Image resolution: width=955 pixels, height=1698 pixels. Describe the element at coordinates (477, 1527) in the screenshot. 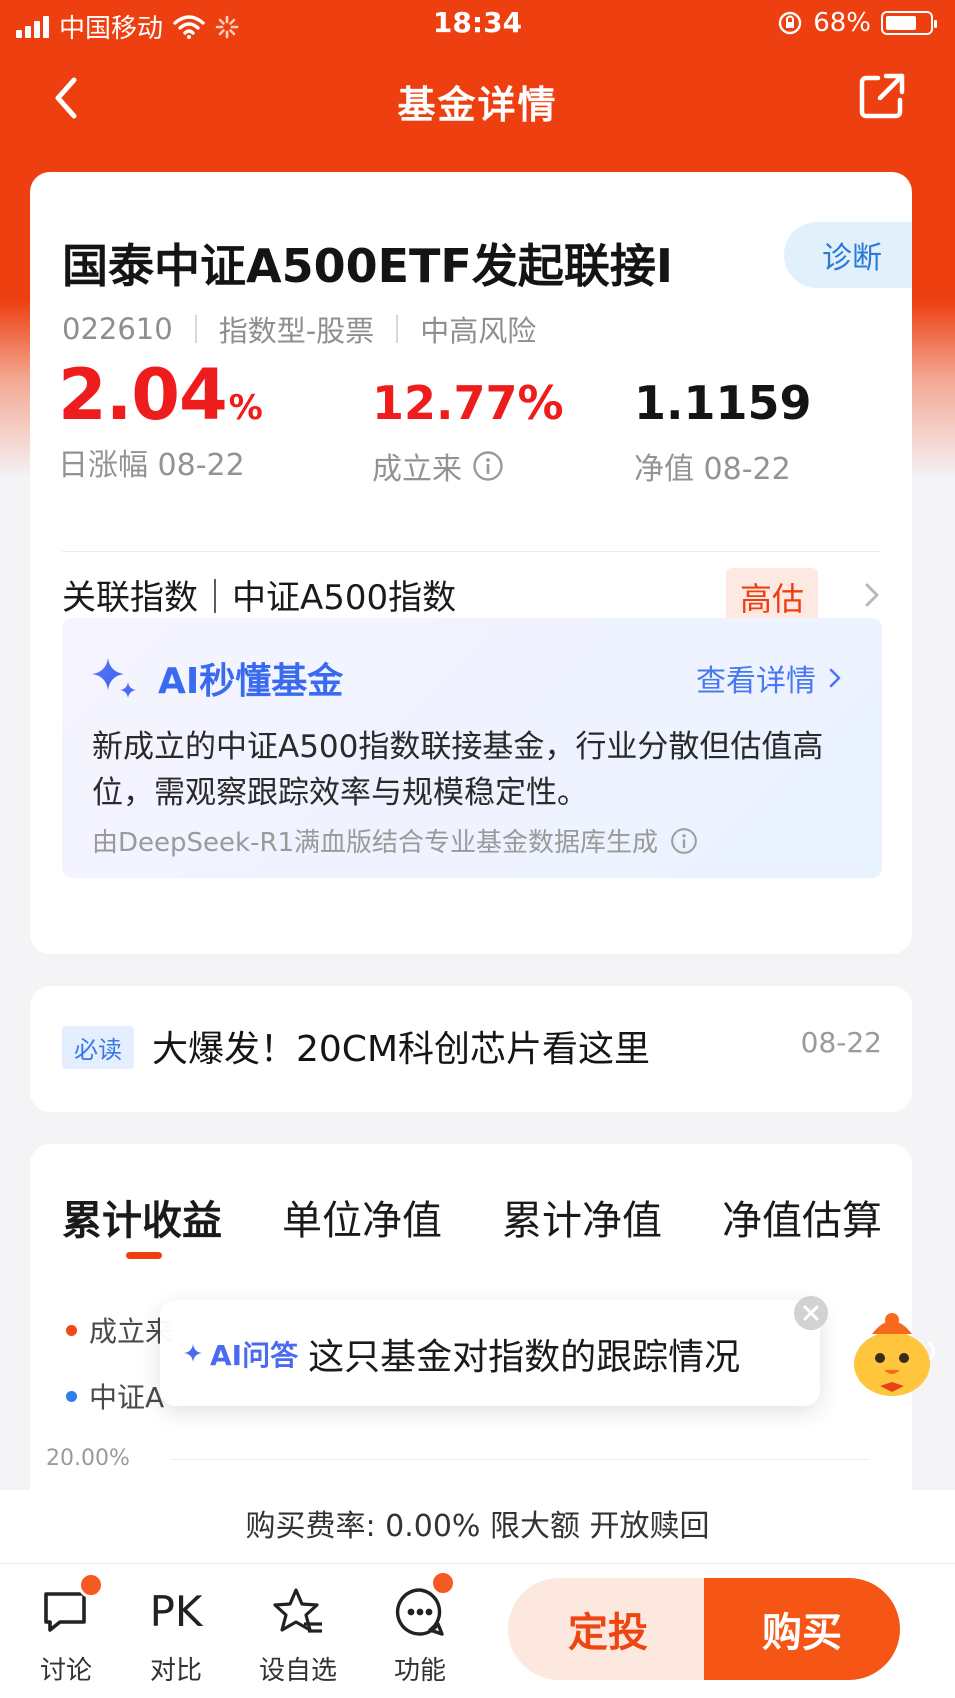

I see `purchase-fee-bar: 购买费率: 0.00% 限大额 开放赎回` at that location.